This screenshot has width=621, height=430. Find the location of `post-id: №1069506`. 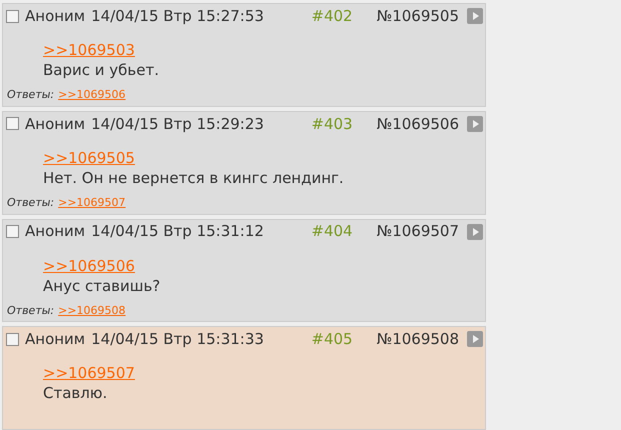

post-id: №1069506 is located at coordinates (417, 123).